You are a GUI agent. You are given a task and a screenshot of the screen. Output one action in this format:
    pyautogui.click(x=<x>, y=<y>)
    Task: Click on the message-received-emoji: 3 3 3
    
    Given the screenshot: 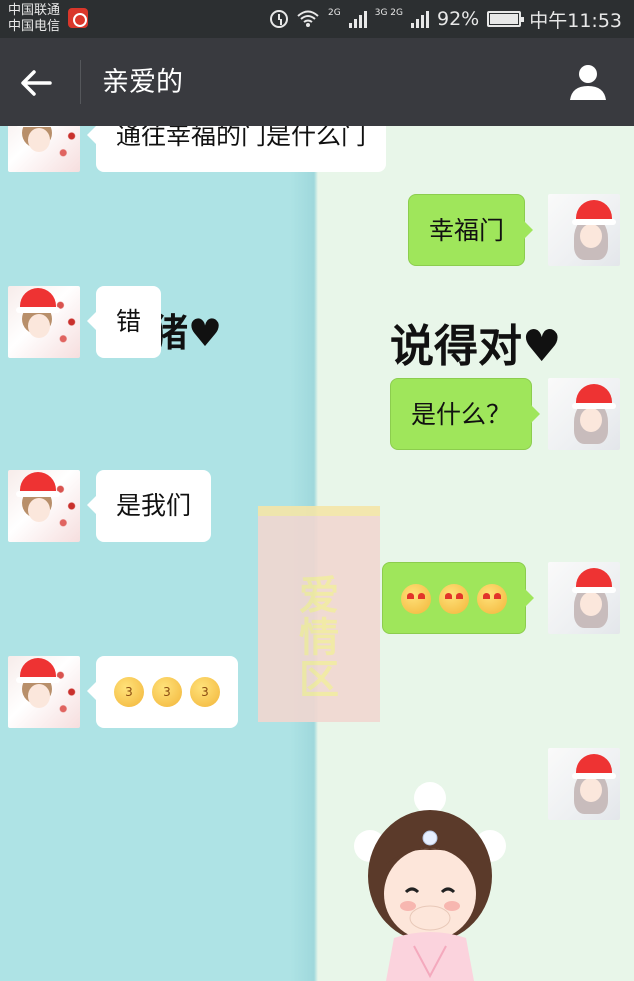 What is the action you would take?
    pyautogui.click(x=162, y=692)
    